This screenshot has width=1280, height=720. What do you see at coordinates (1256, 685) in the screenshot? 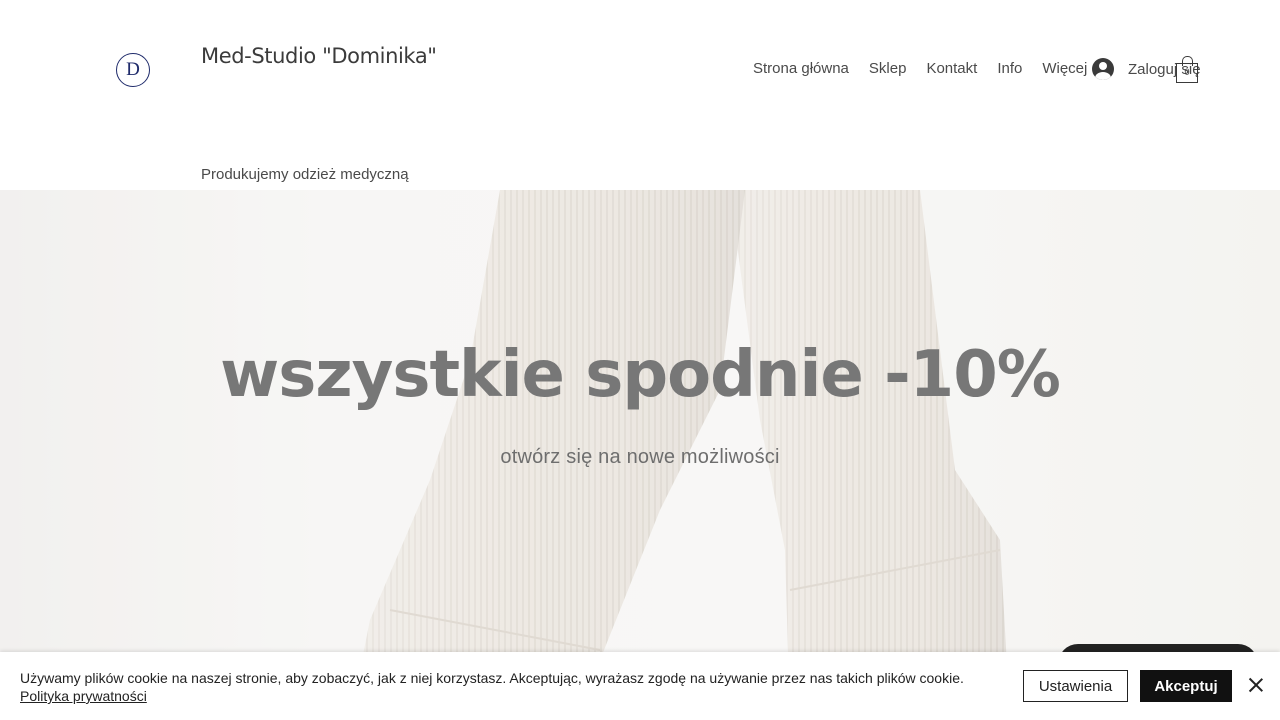
I see `close-icon` at bounding box center [1256, 685].